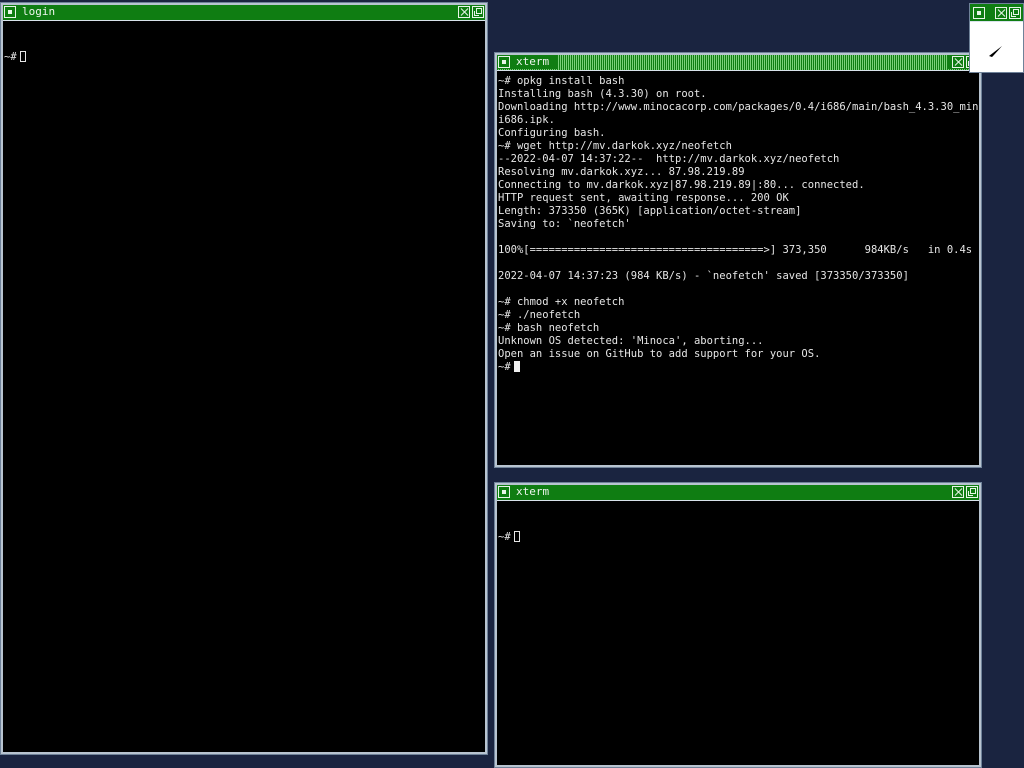 The image size is (1024, 768). What do you see at coordinates (549, 328) in the screenshot?
I see `terminal-line: ~# bash neofetch` at bounding box center [549, 328].